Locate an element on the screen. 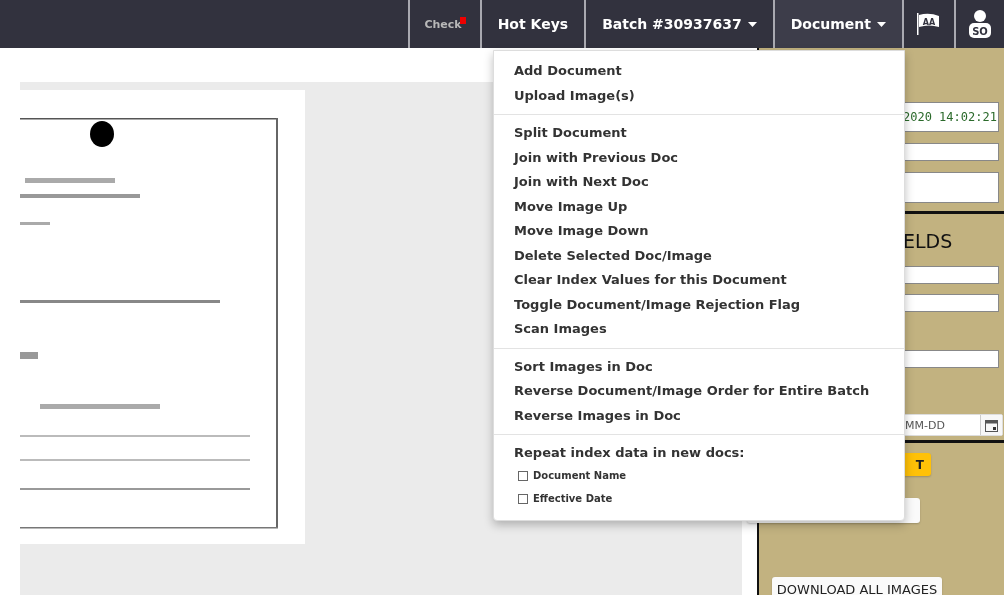 This screenshot has width=1004, height=595. section-heading: ELDS is located at coordinates (928, 241).